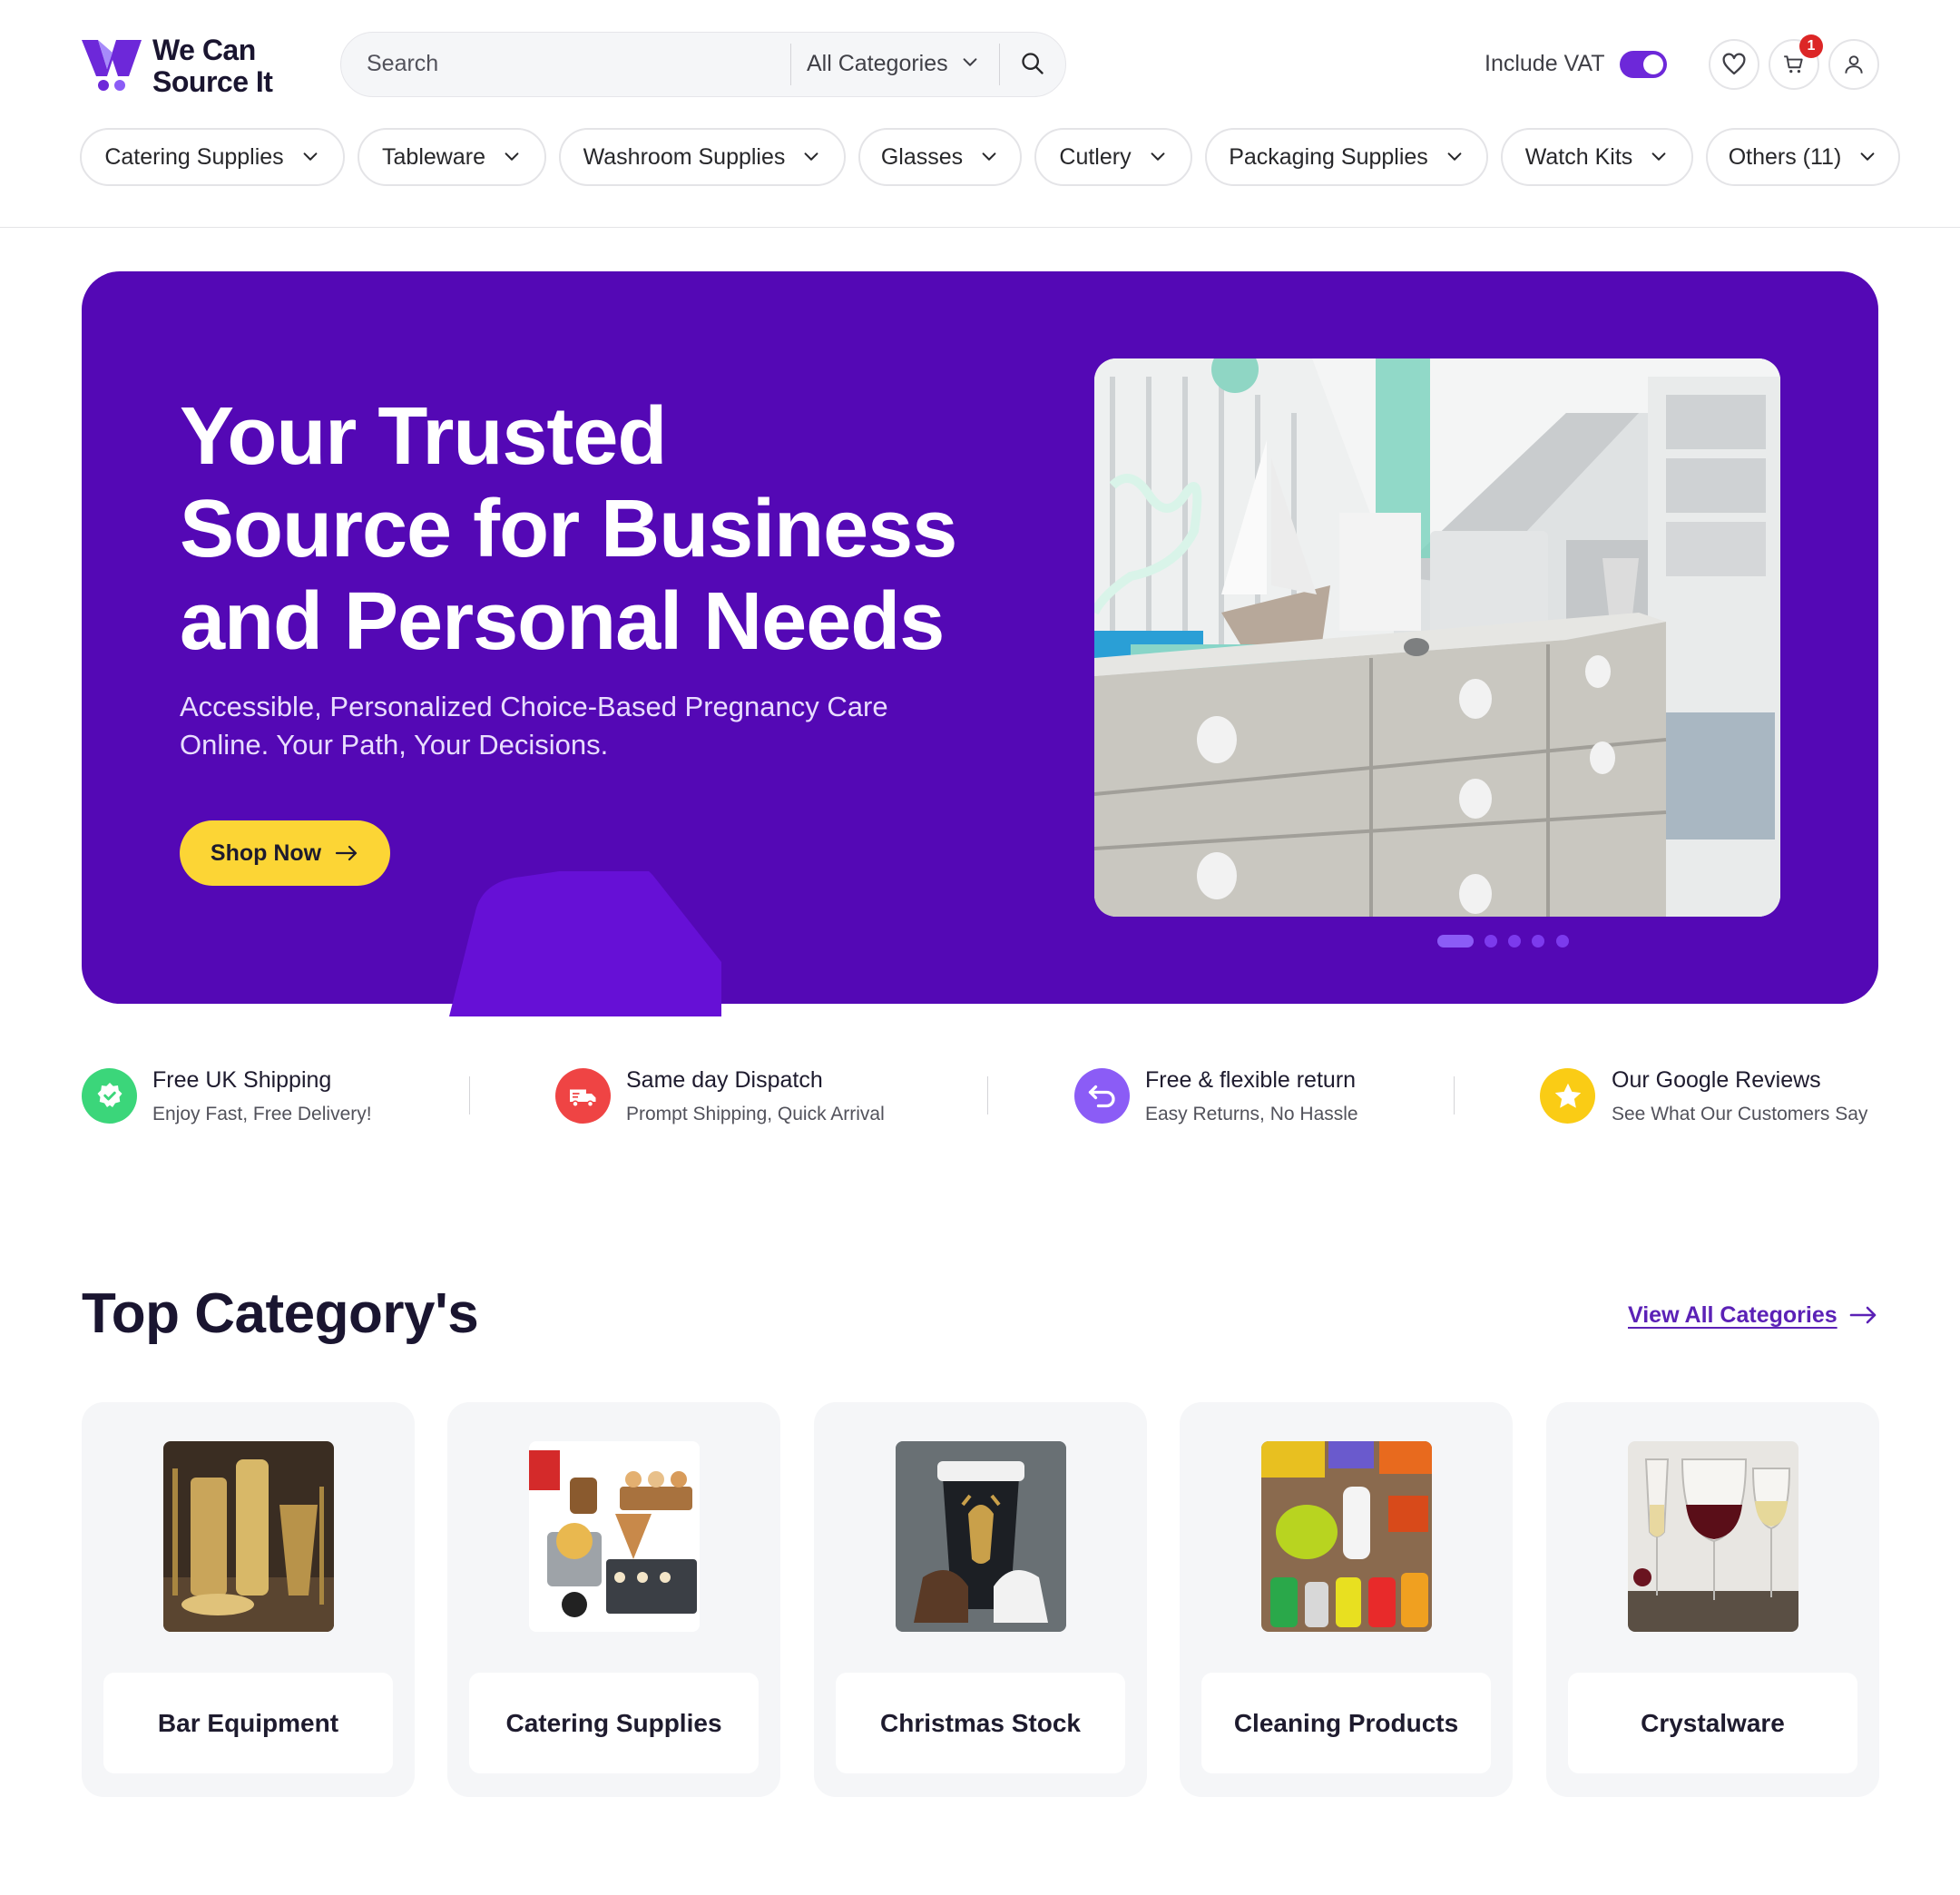 The height and width of the screenshot is (1895, 1960). What do you see at coordinates (1716, 1080) in the screenshot?
I see `feature-title: Our Google Reviews` at bounding box center [1716, 1080].